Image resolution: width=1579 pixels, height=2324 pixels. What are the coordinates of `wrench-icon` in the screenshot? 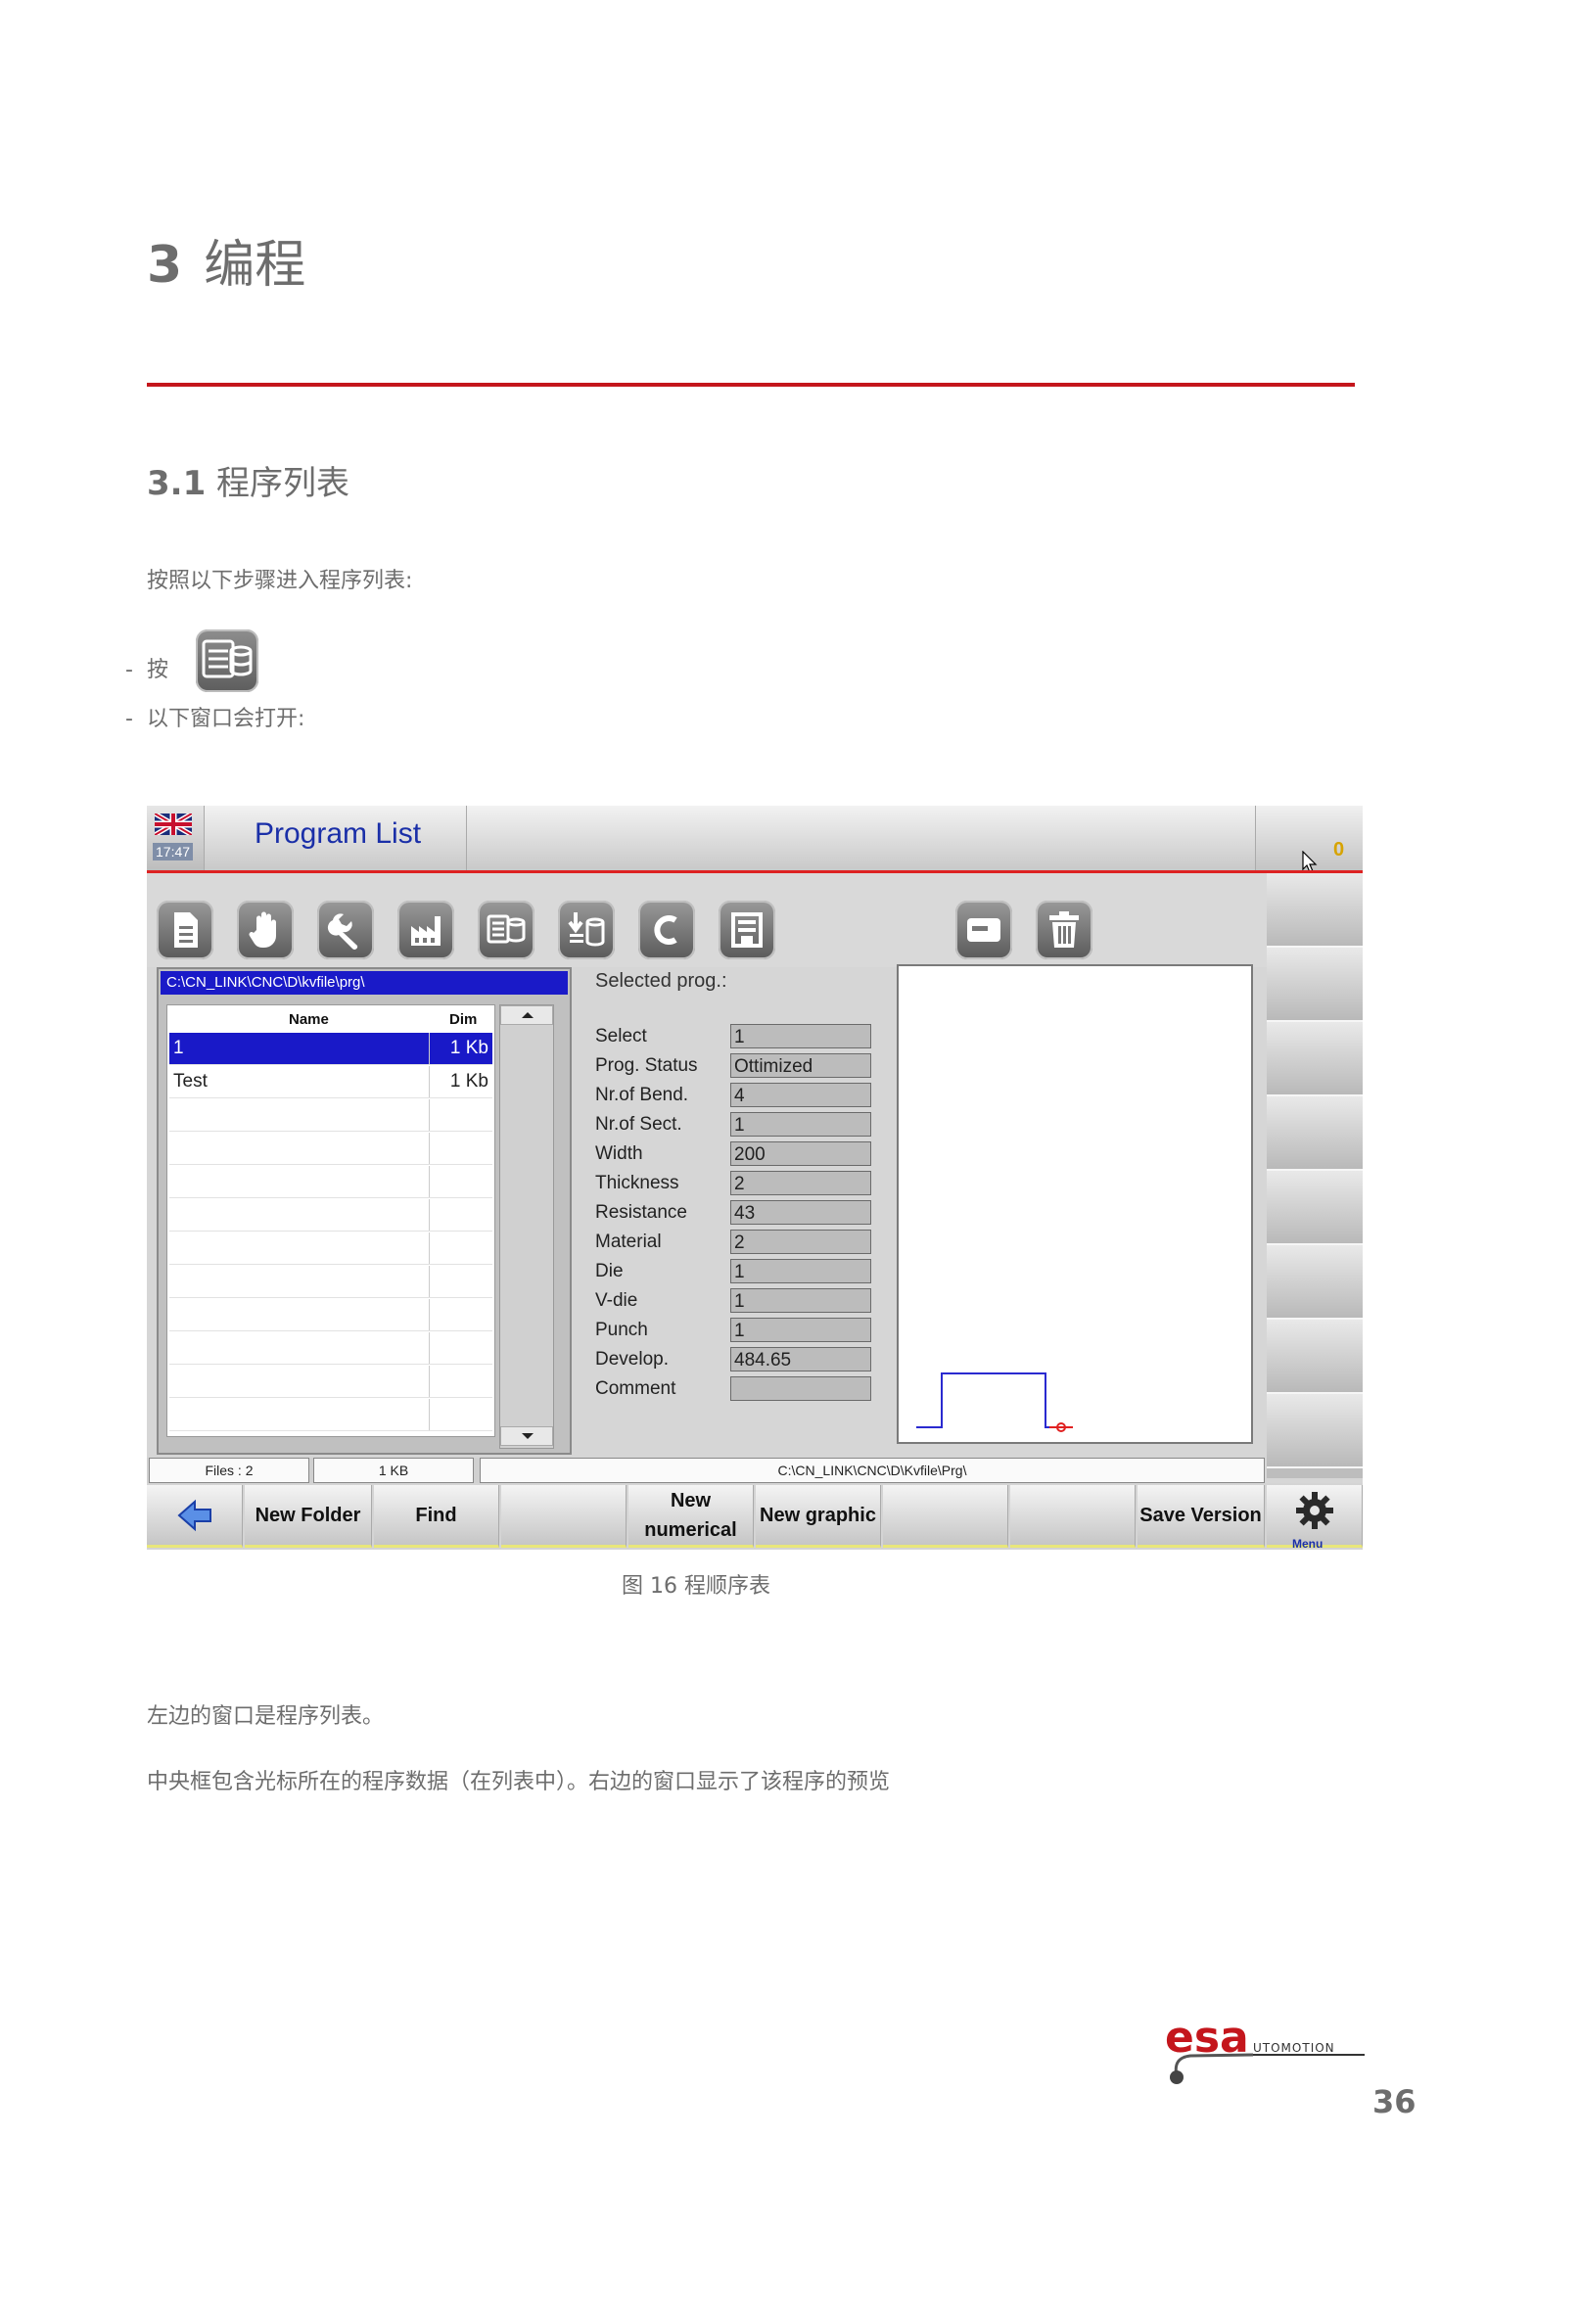 It's located at (342, 931).